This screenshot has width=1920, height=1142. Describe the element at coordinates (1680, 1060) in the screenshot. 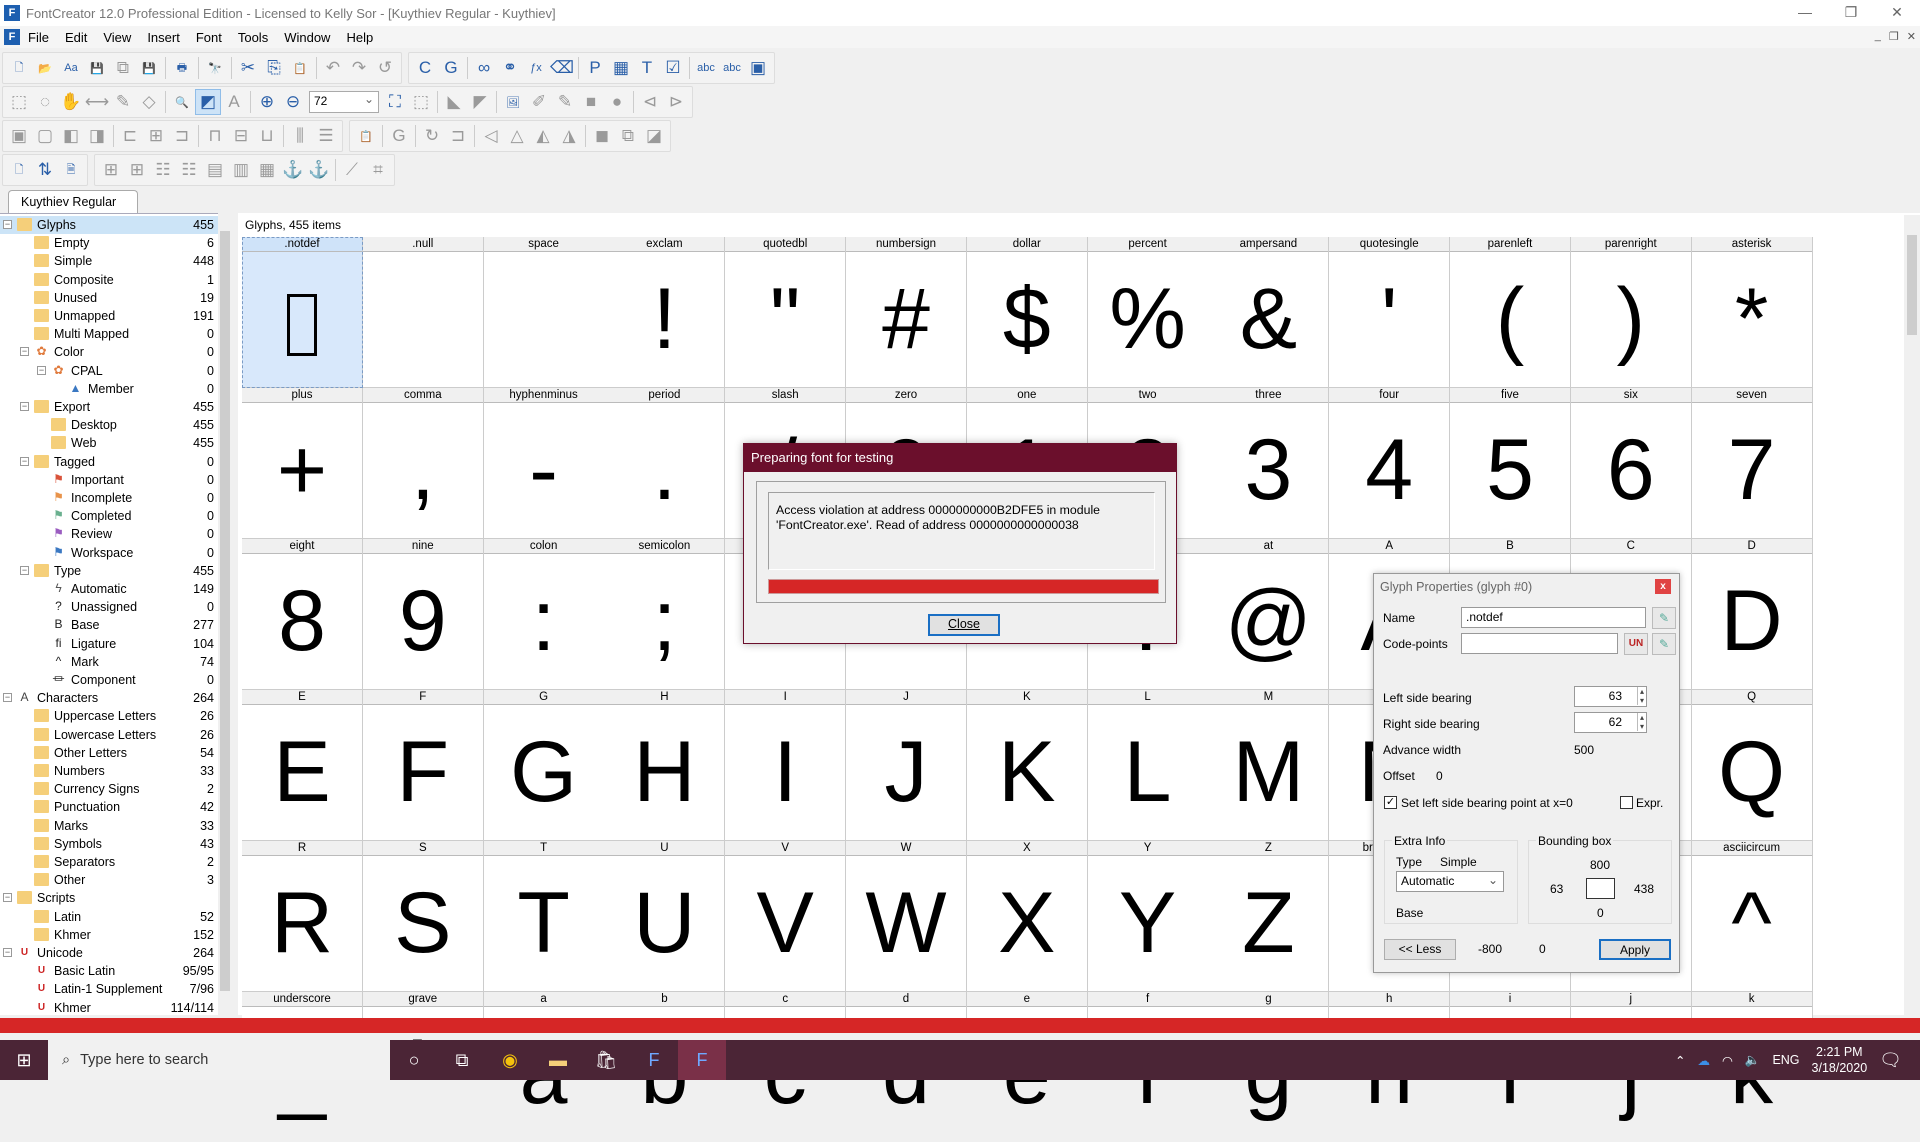

I see `chevron-up-icon: ⌃` at that location.